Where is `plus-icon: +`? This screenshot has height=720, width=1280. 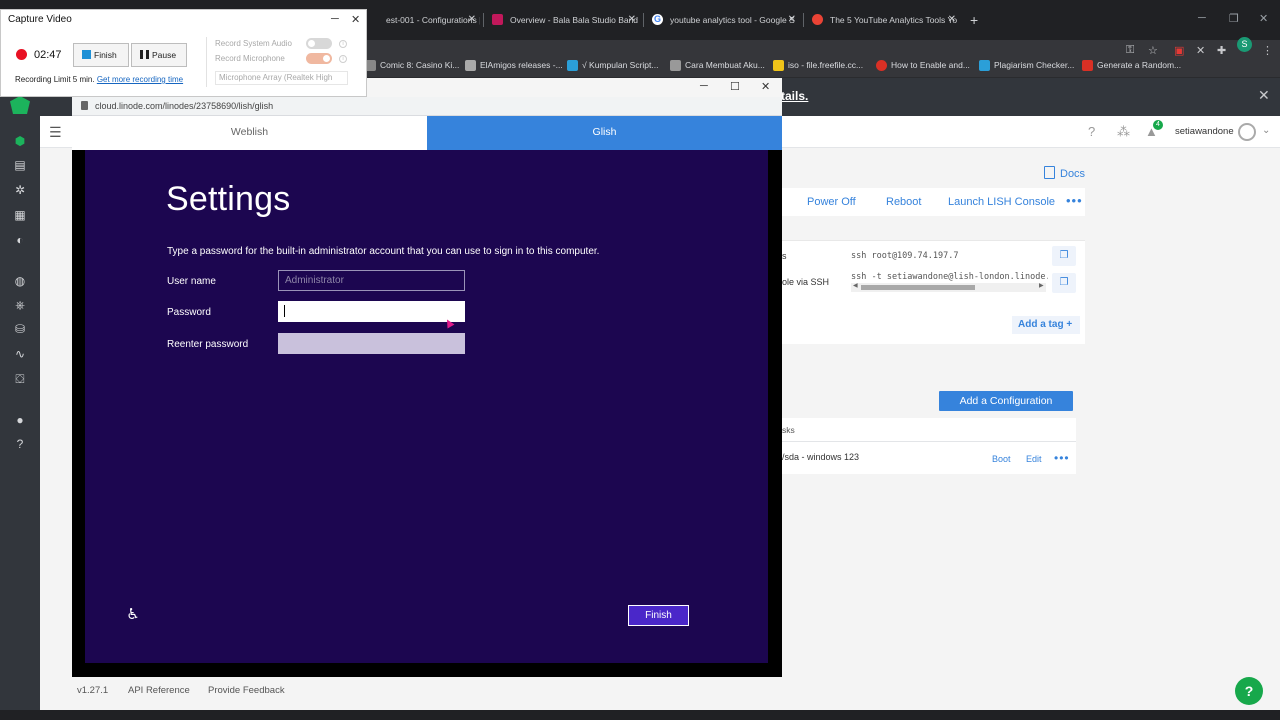 plus-icon: + is located at coordinates (1069, 324).